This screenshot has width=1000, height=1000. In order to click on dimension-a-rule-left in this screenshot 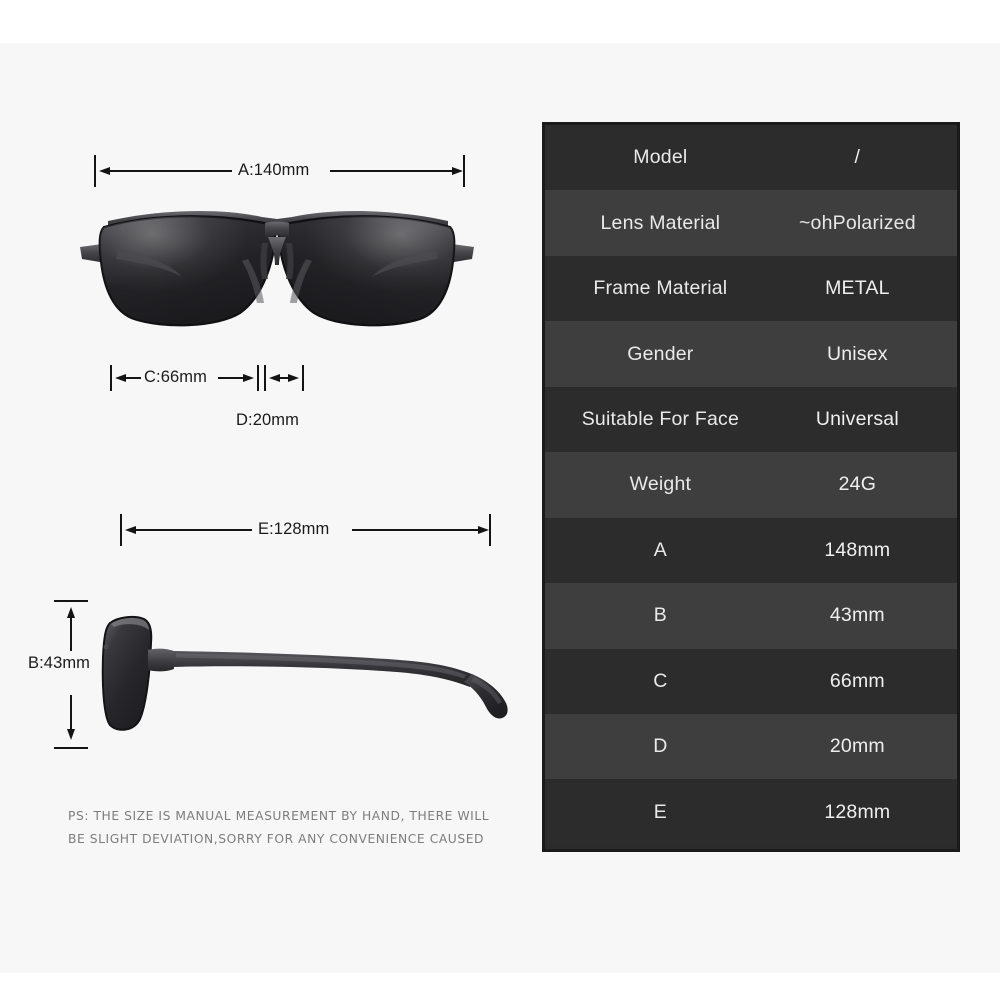, I will do `click(171, 171)`.